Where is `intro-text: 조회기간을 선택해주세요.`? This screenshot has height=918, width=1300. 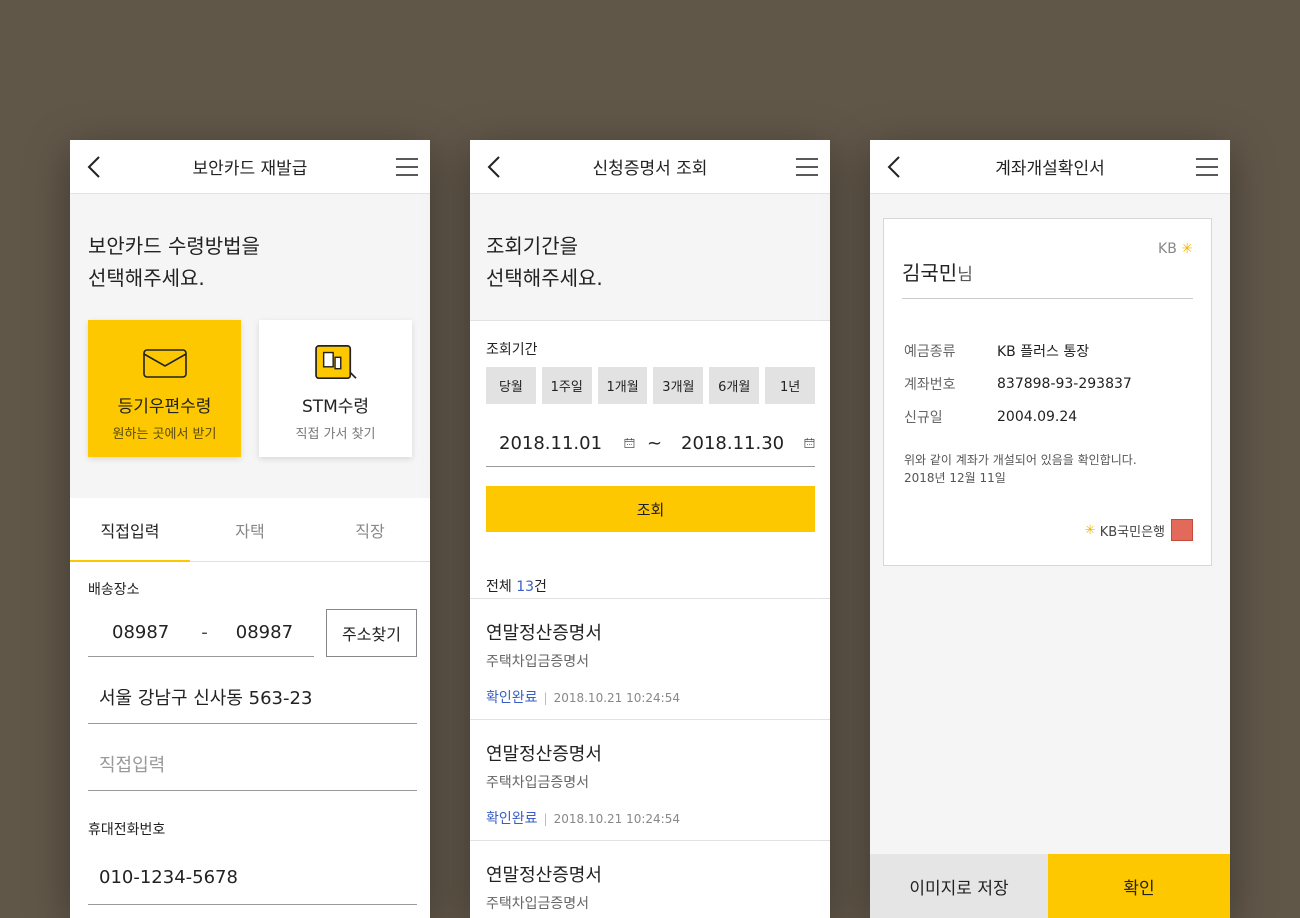 intro-text: 조회기간을 선택해주세요. is located at coordinates (650, 257).